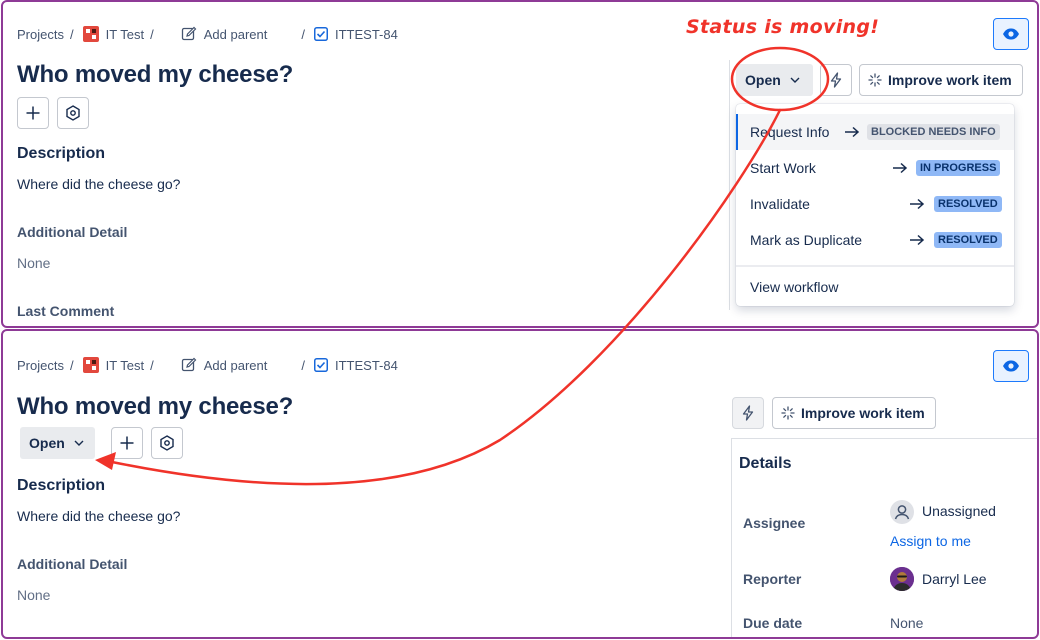  I want to click on unassigned-avatar, so click(902, 512).